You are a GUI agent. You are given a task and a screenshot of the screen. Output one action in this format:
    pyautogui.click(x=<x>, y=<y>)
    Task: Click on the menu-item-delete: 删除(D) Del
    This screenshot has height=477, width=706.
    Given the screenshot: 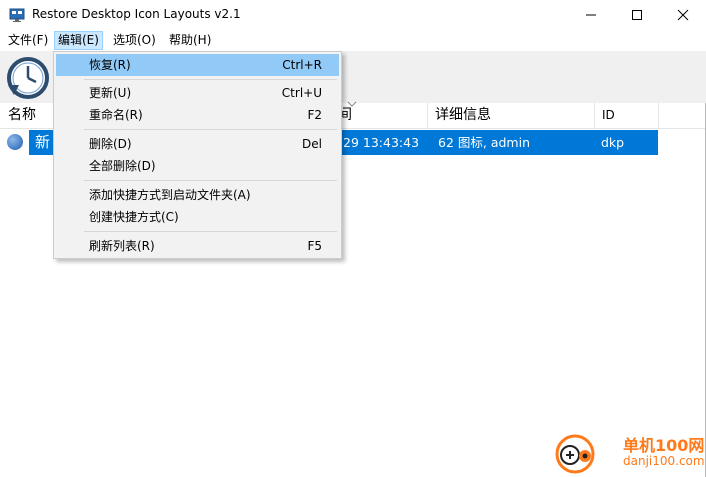 What is the action you would take?
    pyautogui.click(x=197, y=144)
    